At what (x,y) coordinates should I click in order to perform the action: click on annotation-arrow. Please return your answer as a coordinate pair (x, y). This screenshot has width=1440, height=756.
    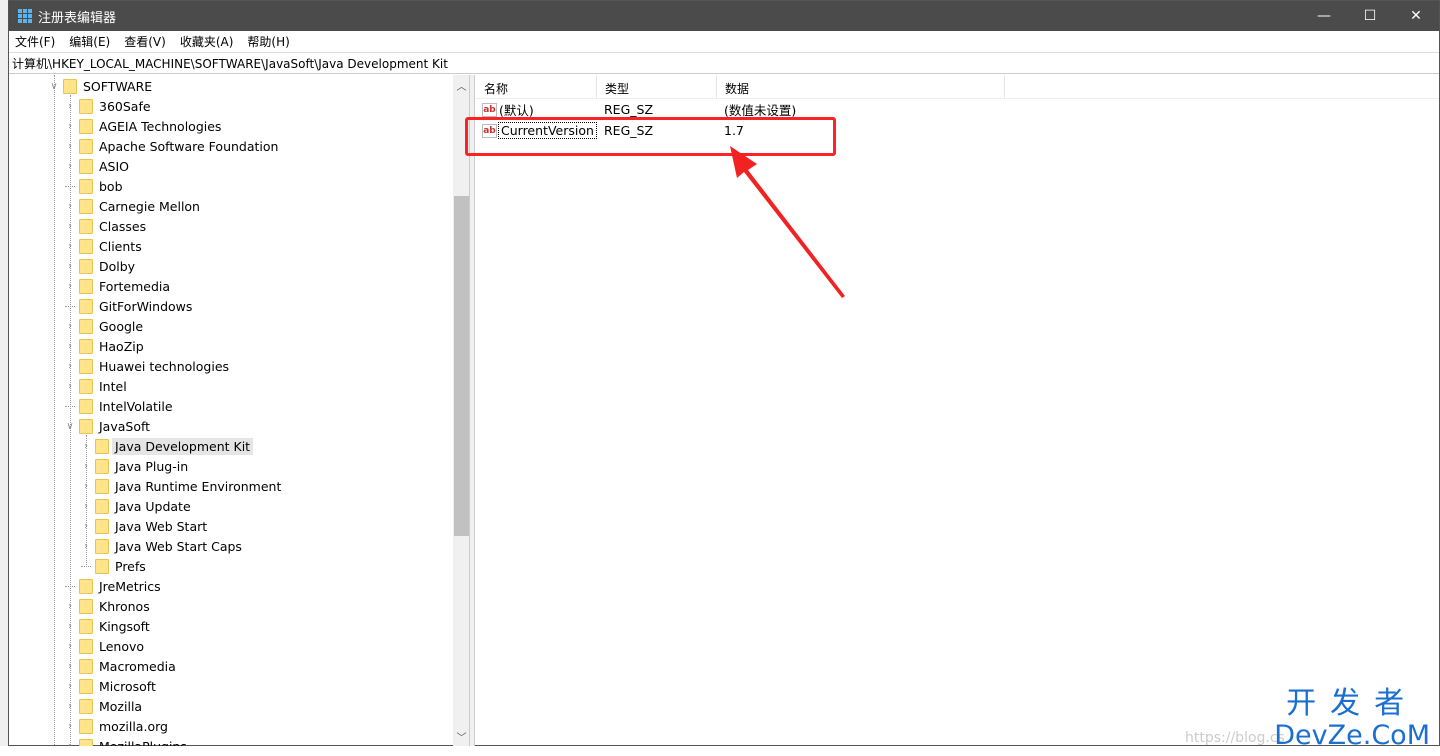
    Looking at the image, I should click on (787, 222).